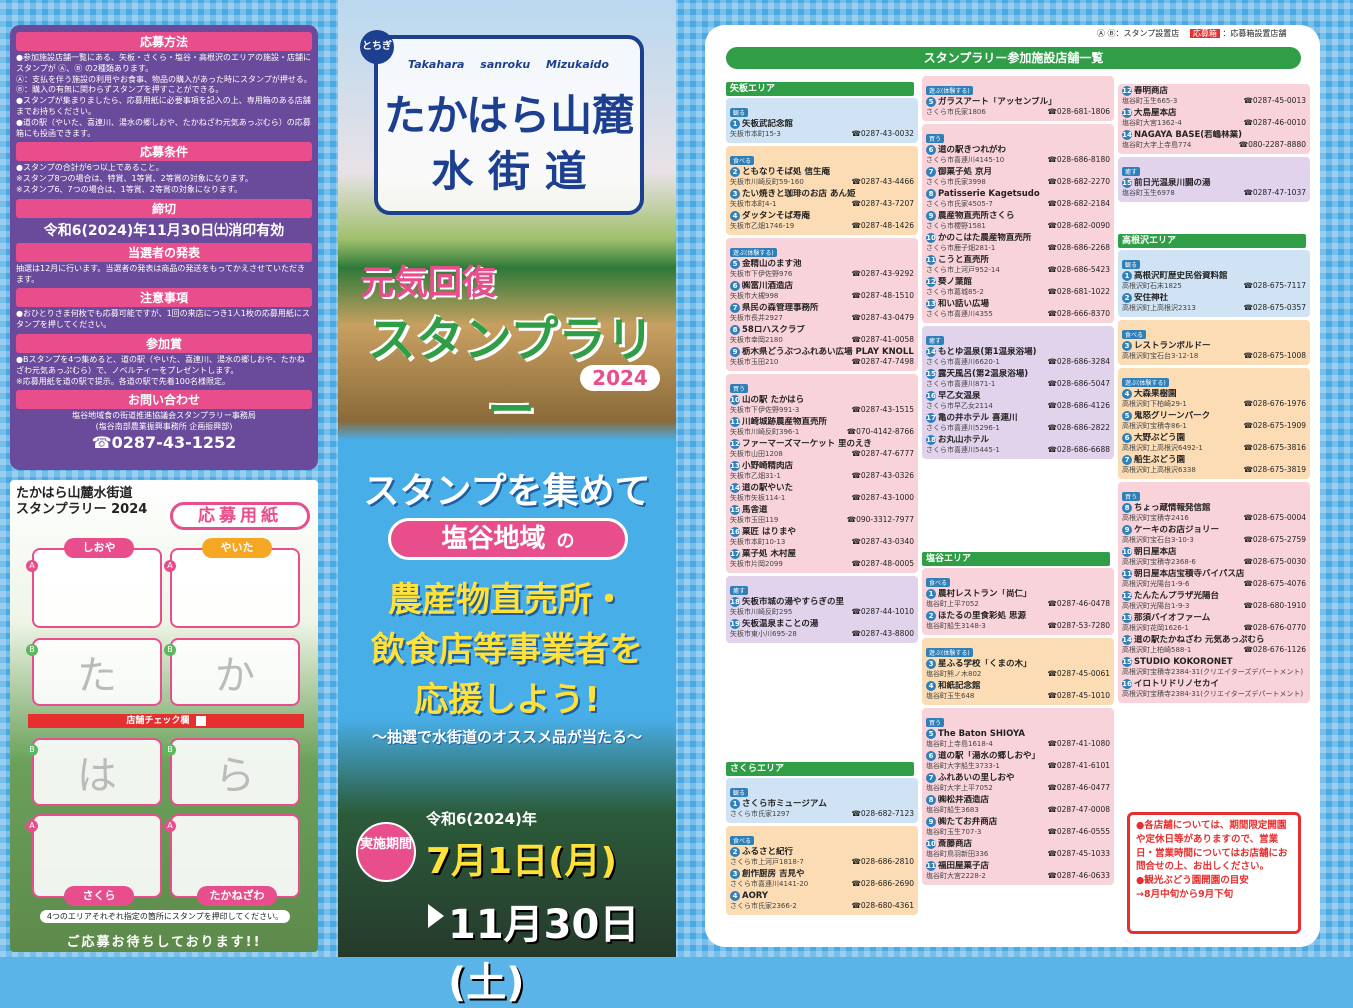 The image size is (1353, 1008). I want to click on list-item: 2 ともなりそば処 信生庵 矢板市川崎反町59-160 ☎0287-43-4466, so click(822, 178).